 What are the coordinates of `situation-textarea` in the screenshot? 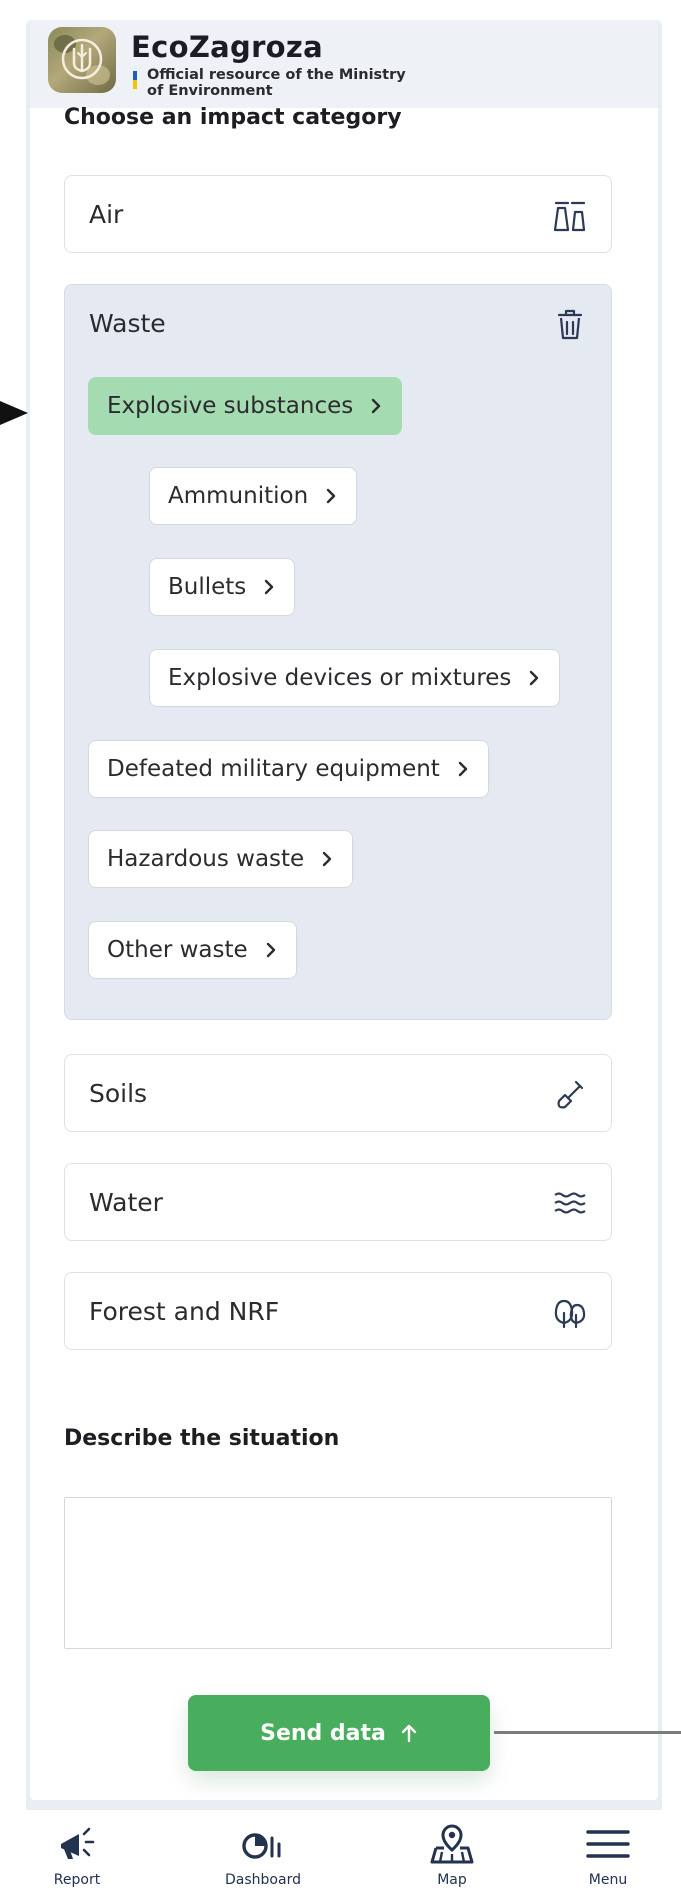 It's located at (338, 1573).